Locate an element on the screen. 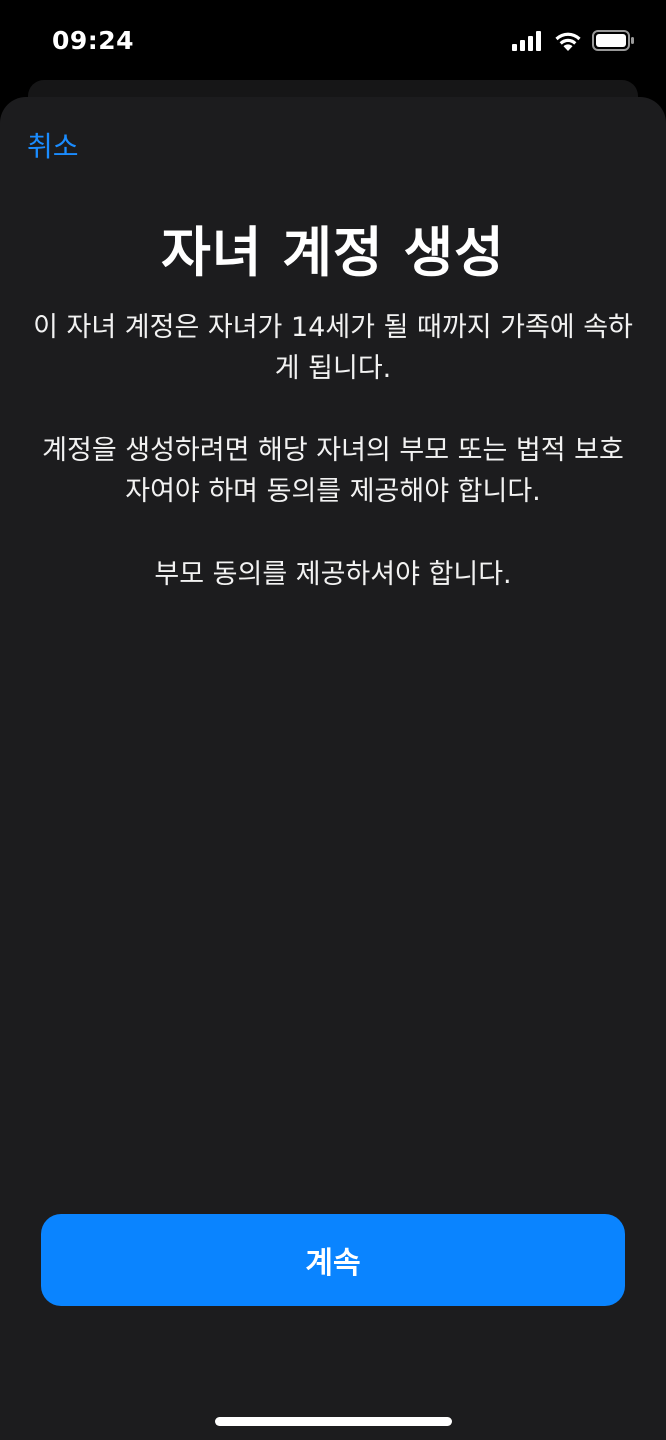 Image resolution: width=666 pixels, height=1440 pixels. status-icons is located at coordinates (573, 40).